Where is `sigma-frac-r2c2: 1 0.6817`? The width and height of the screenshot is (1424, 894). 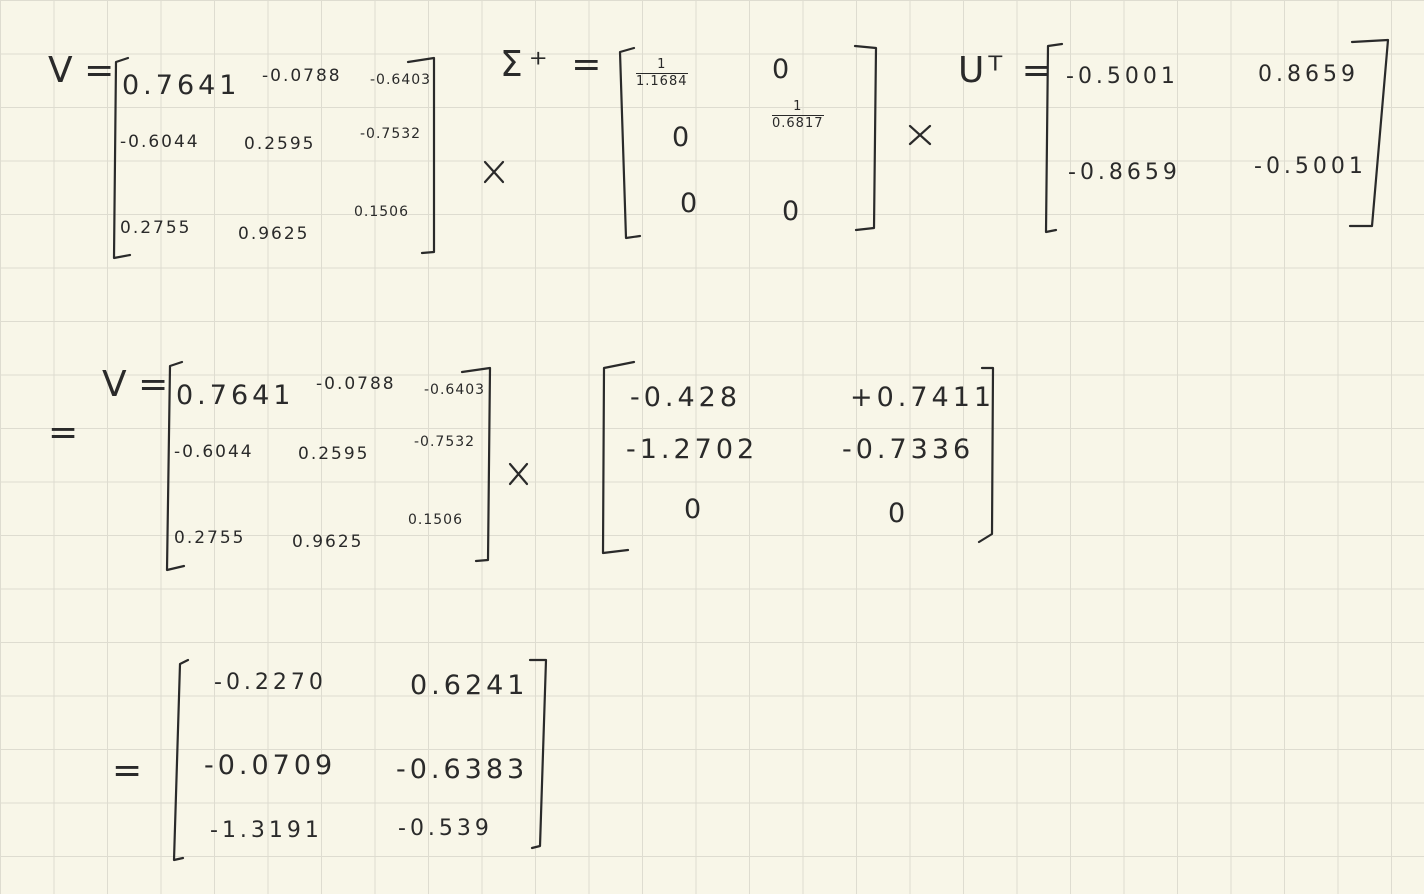
sigma-frac-r2c2: 1 0.6817 is located at coordinates (798, 115).